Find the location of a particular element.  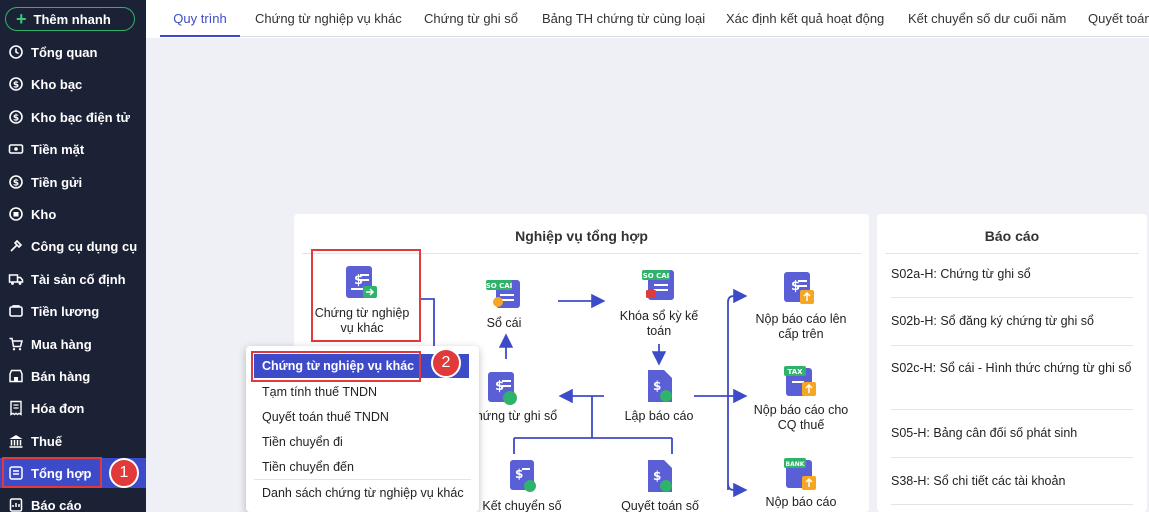

menu-divider is located at coordinates (362, 479).